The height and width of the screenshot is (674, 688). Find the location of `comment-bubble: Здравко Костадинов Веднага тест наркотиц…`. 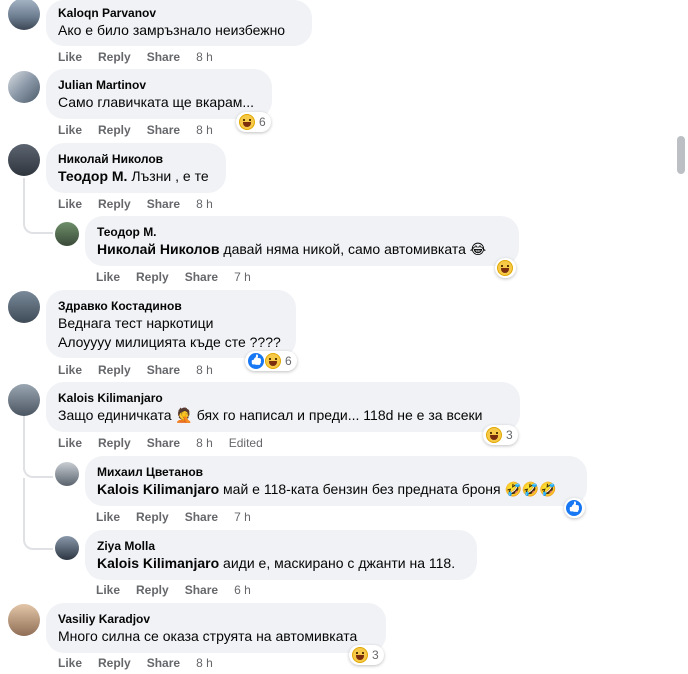

comment-bubble: Здравко Костадинов Веднага тест наркотиц… is located at coordinates (171, 324).